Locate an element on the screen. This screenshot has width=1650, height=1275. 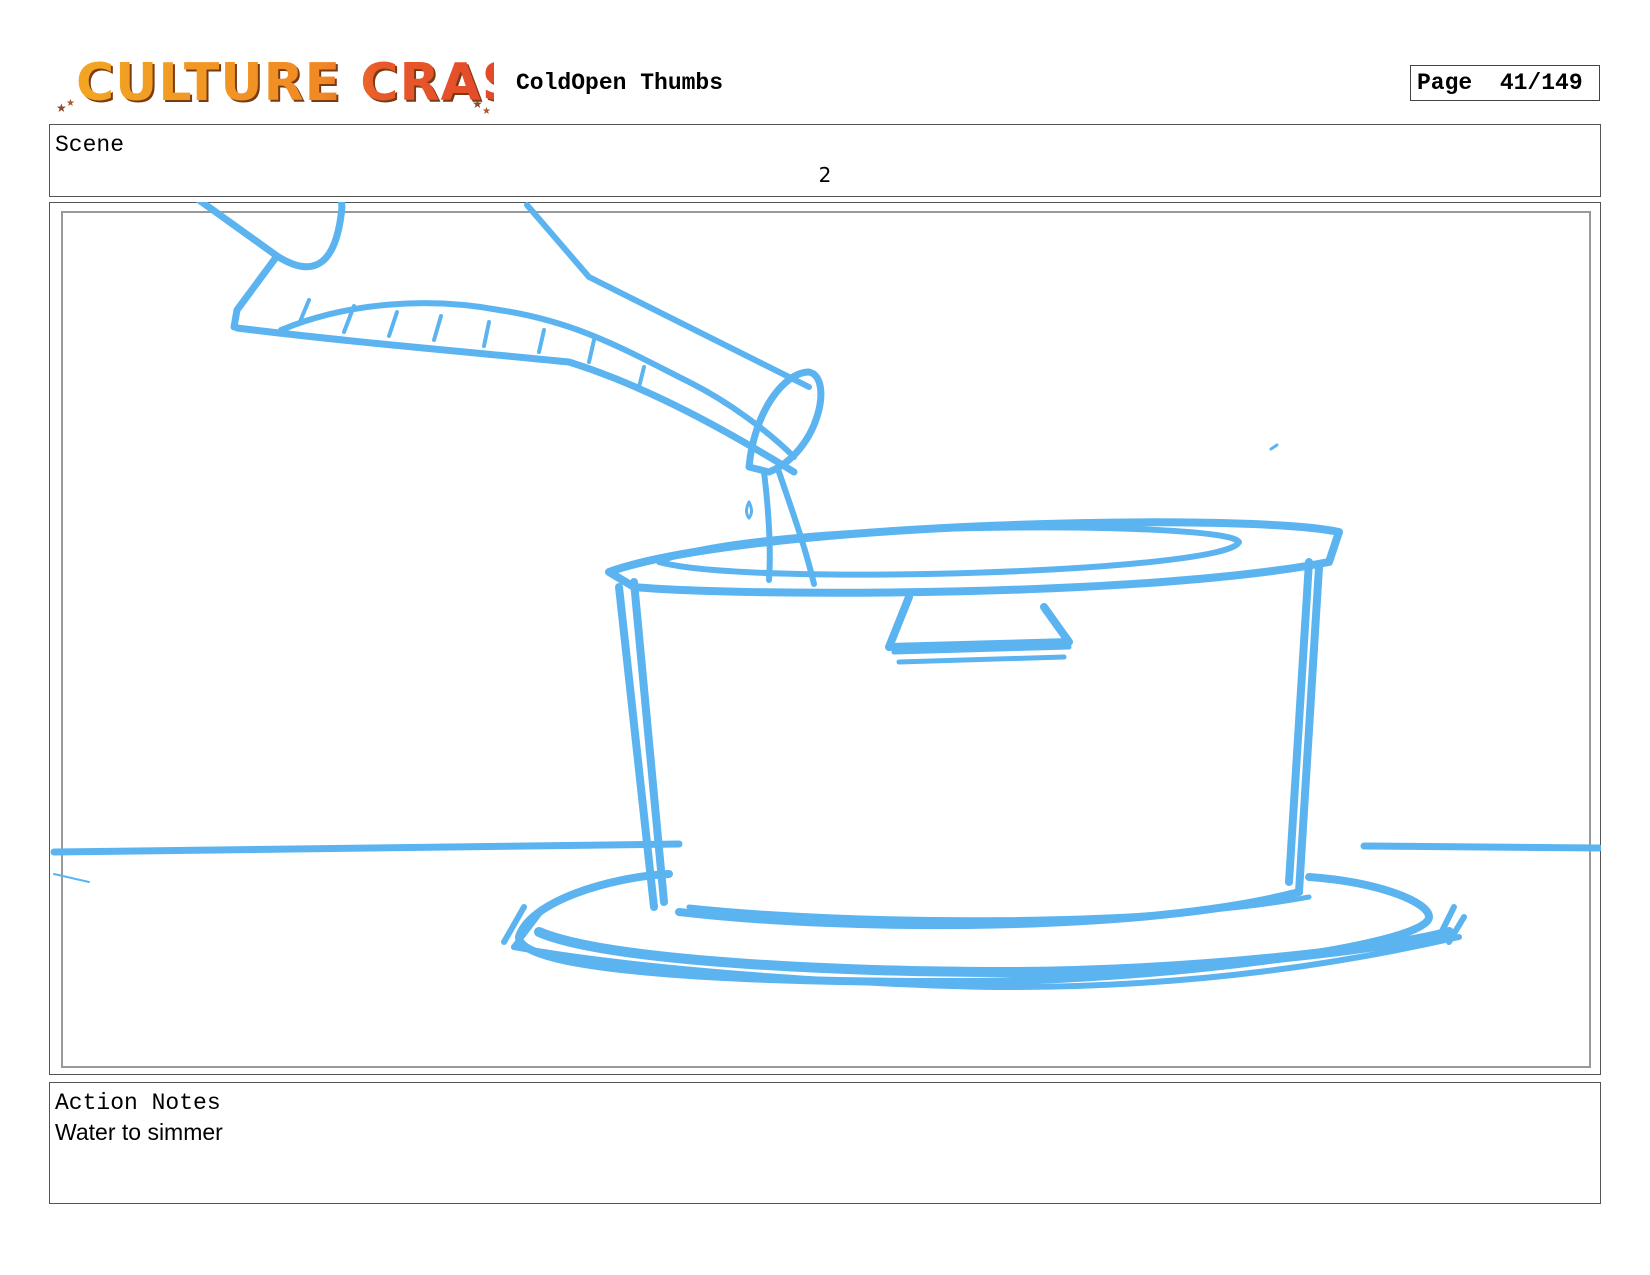
stray-mark is located at coordinates (1274, 447).